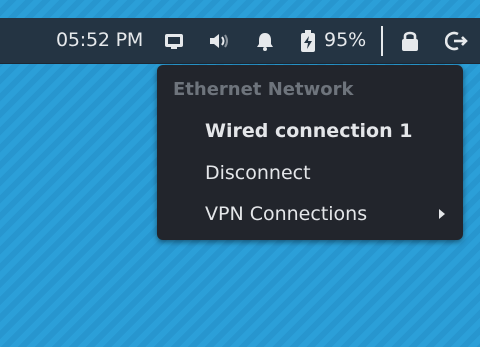 The height and width of the screenshot is (347, 480). What do you see at coordinates (258, 173) in the screenshot?
I see `menu-item-label: Disconnect` at bounding box center [258, 173].